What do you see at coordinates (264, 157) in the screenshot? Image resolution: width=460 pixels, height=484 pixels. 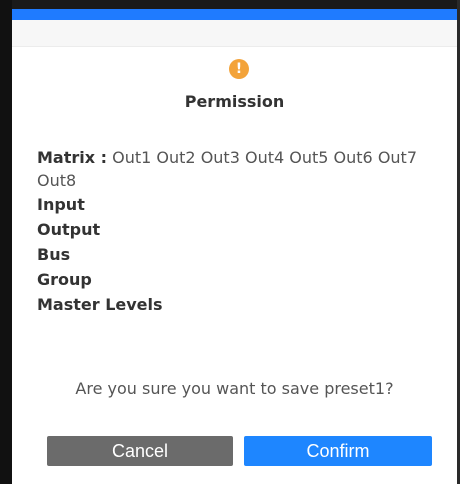 I see `matrix-output: Out4` at bounding box center [264, 157].